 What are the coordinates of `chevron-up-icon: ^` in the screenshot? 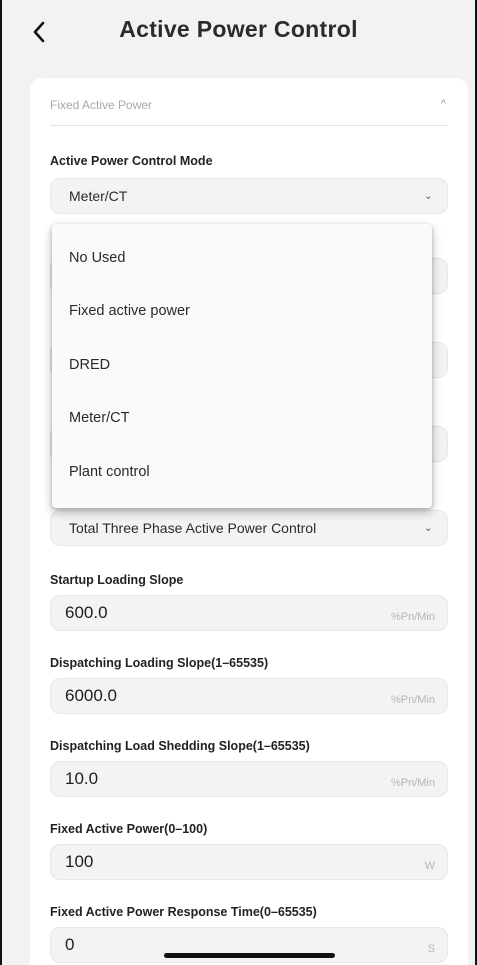 It's located at (443, 104).